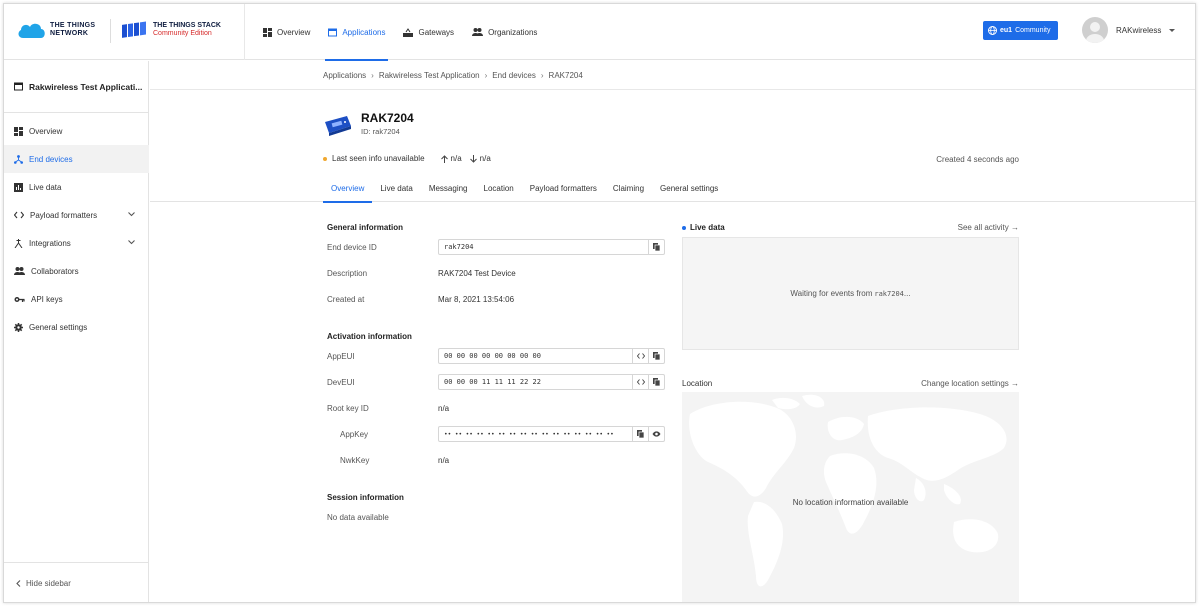 This screenshot has height=607, width=1200. Describe the element at coordinates (850, 497) in the screenshot. I see `location-map: No location information available` at that location.